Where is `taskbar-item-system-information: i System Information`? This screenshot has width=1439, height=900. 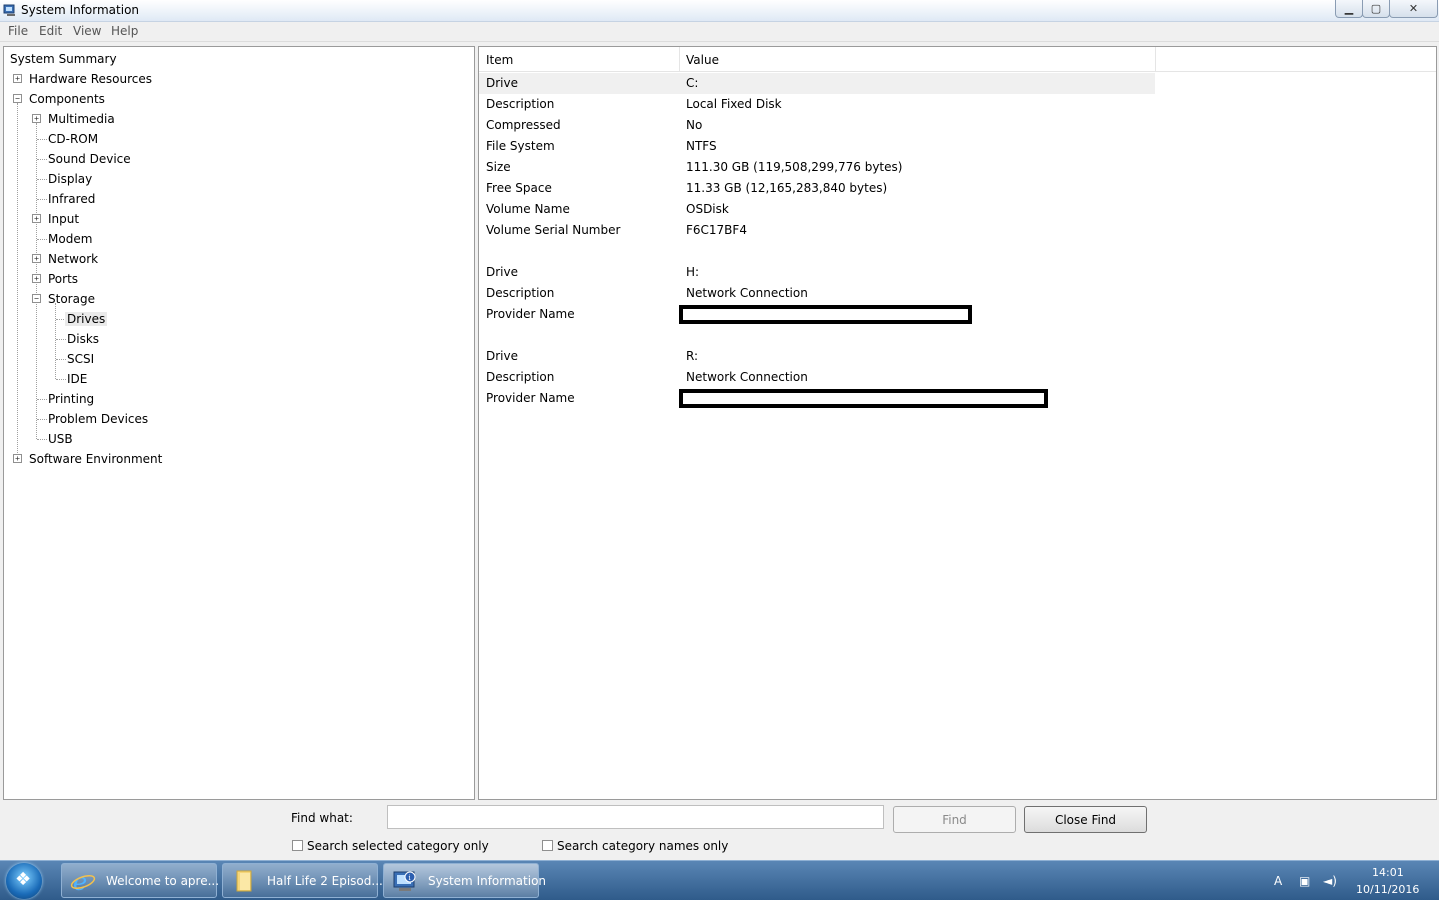
taskbar-item-system-information: i System Information is located at coordinates (464, 880).